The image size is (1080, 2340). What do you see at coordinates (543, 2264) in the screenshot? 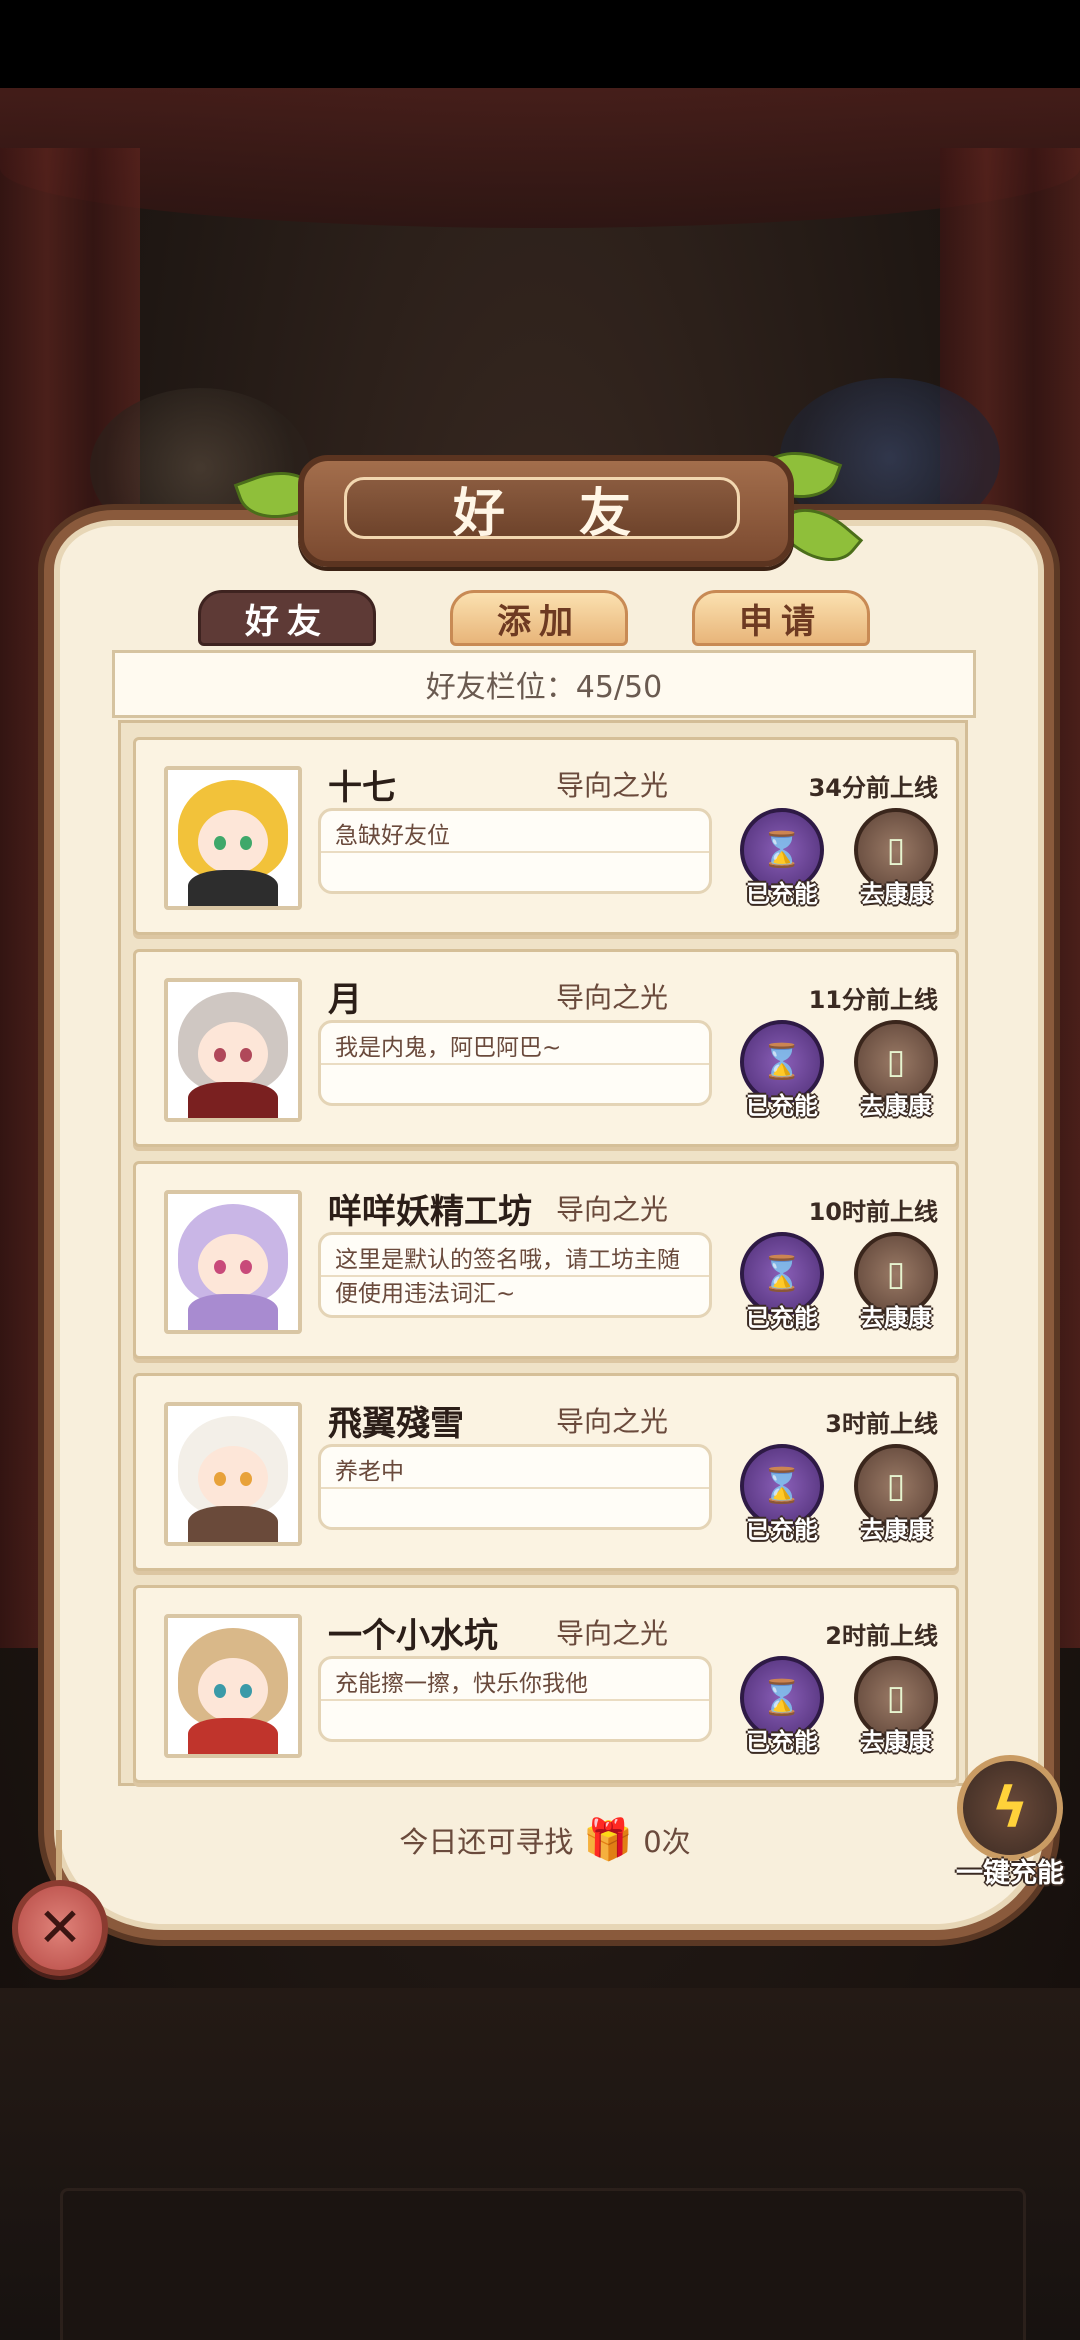
I see `stage-chest` at bounding box center [543, 2264].